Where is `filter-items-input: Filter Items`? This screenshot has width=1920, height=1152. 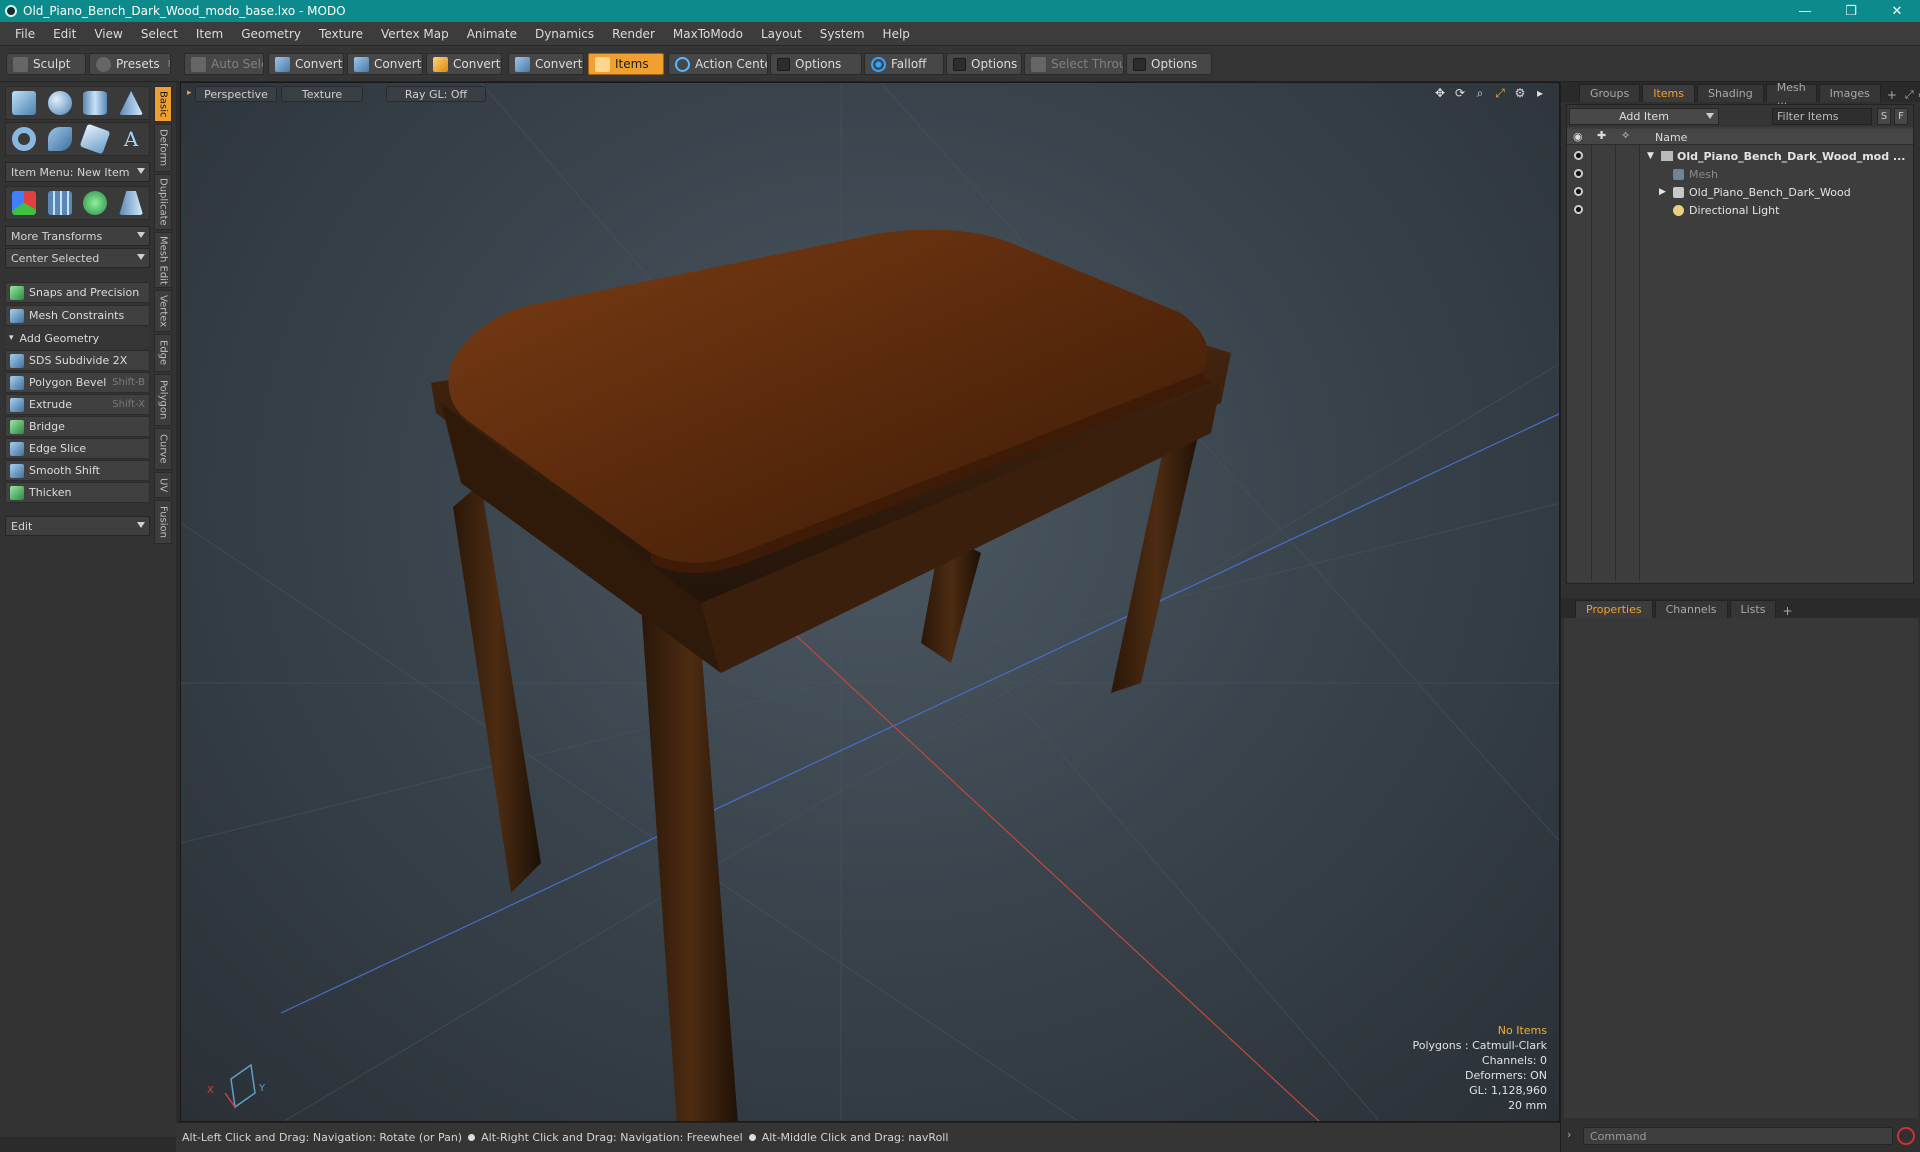 filter-items-input: Filter Items is located at coordinates (1822, 116).